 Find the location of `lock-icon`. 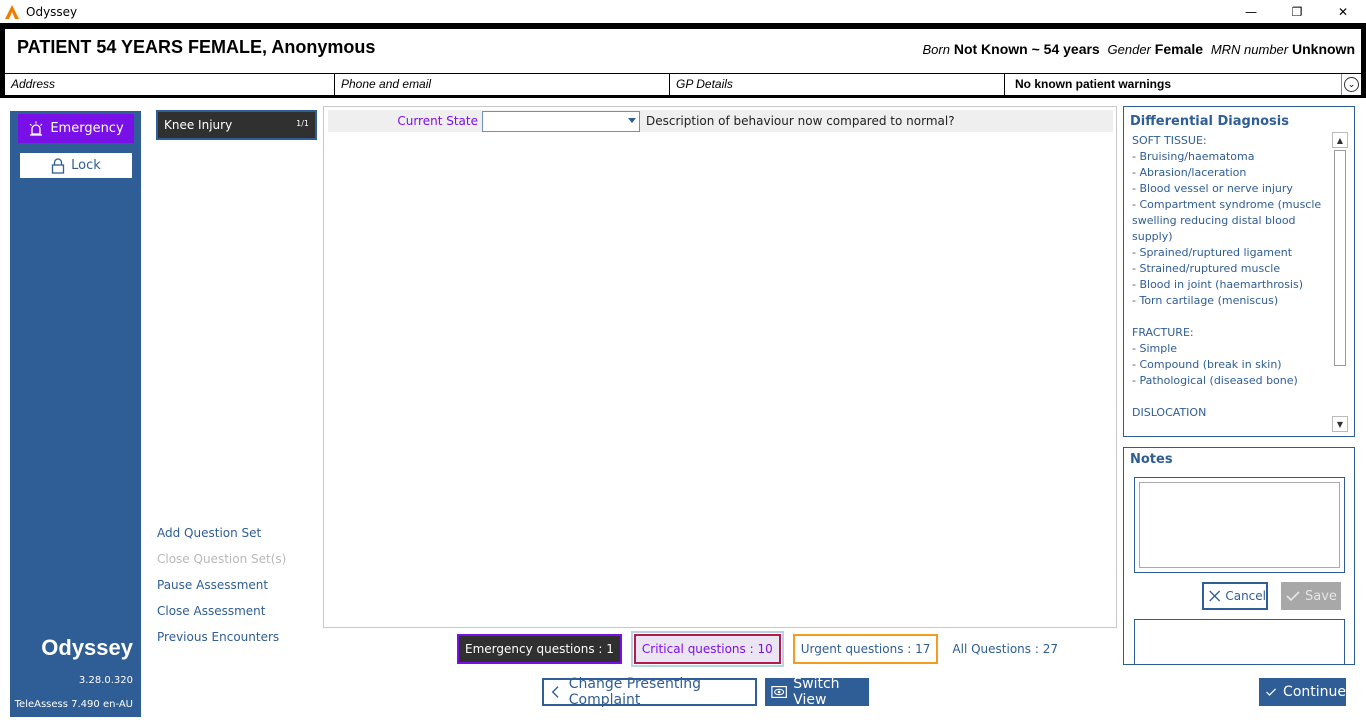

lock-icon is located at coordinates (58, 165).